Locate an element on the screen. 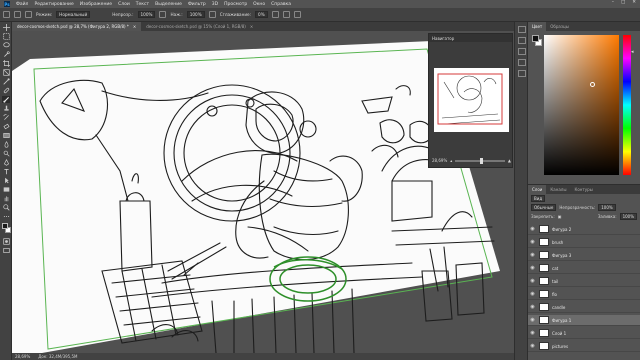 The height and width of the screenshot is (360, 640). menu-file: Файл is located at coordinates (22, 4).